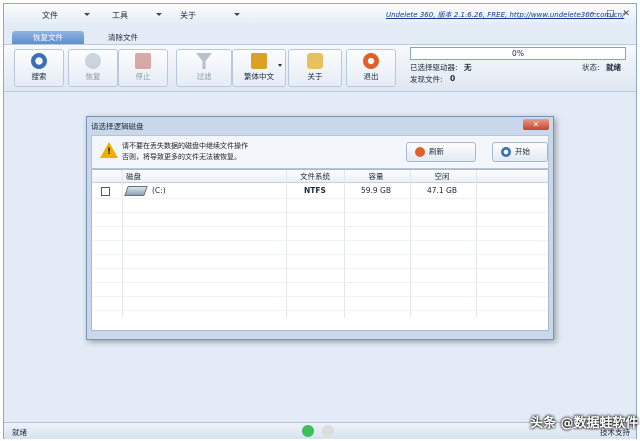  Describe the element at coordinates (518, 53) in the screenshot. I see `progress-bar: 0%` at that location.